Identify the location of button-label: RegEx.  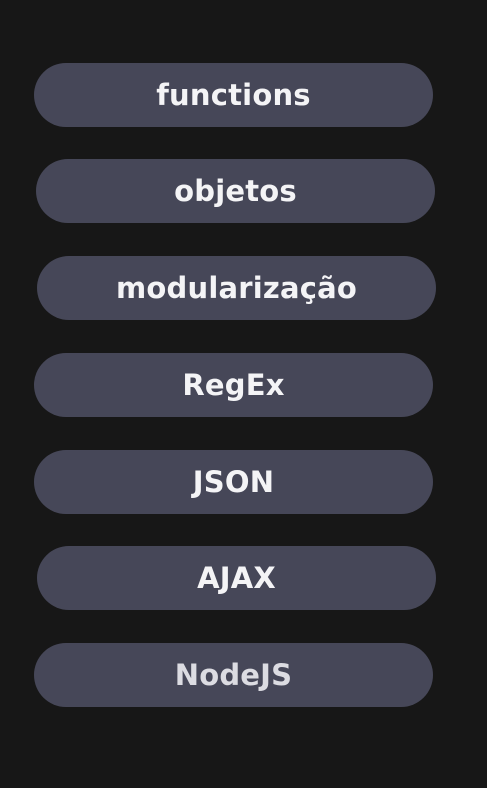
(233, 385).